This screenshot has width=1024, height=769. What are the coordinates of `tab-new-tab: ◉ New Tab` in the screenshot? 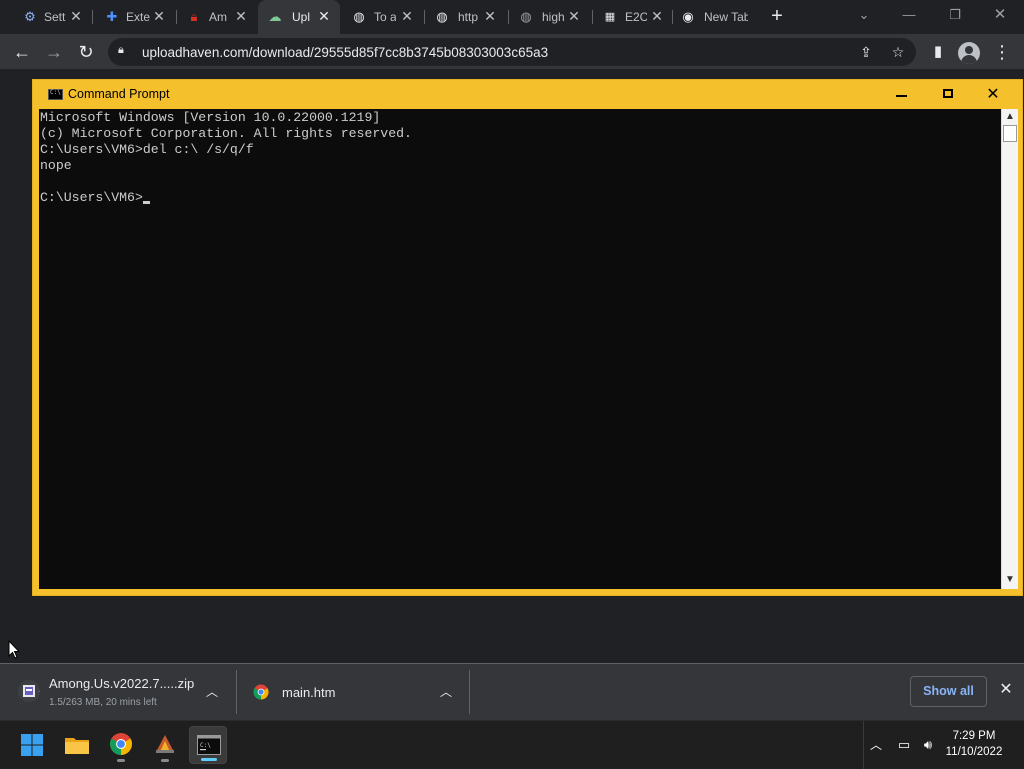 It's located at (717, 17).